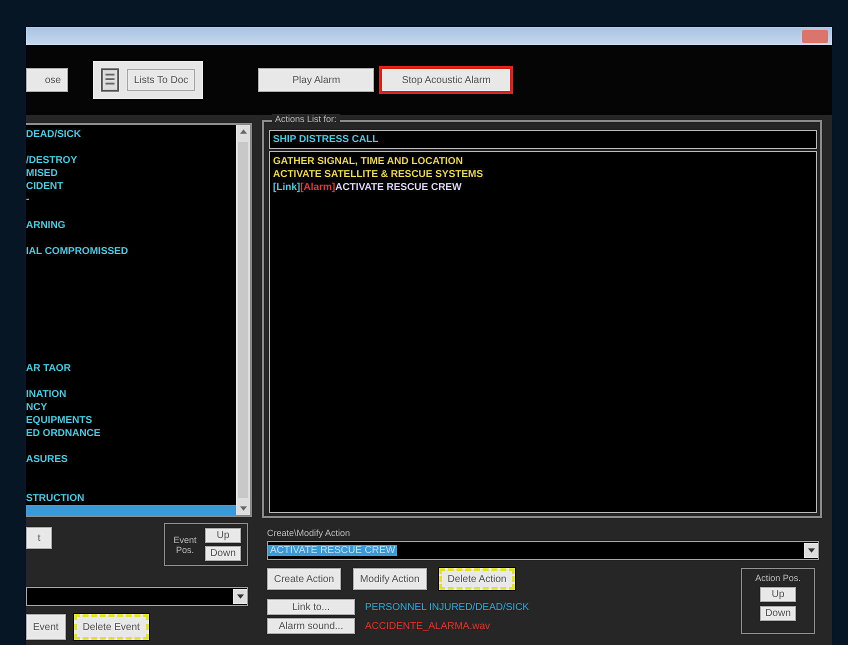 The width and height of the screenshot is (848, 645). I want to click on event-combo-box, so click(137, 596).